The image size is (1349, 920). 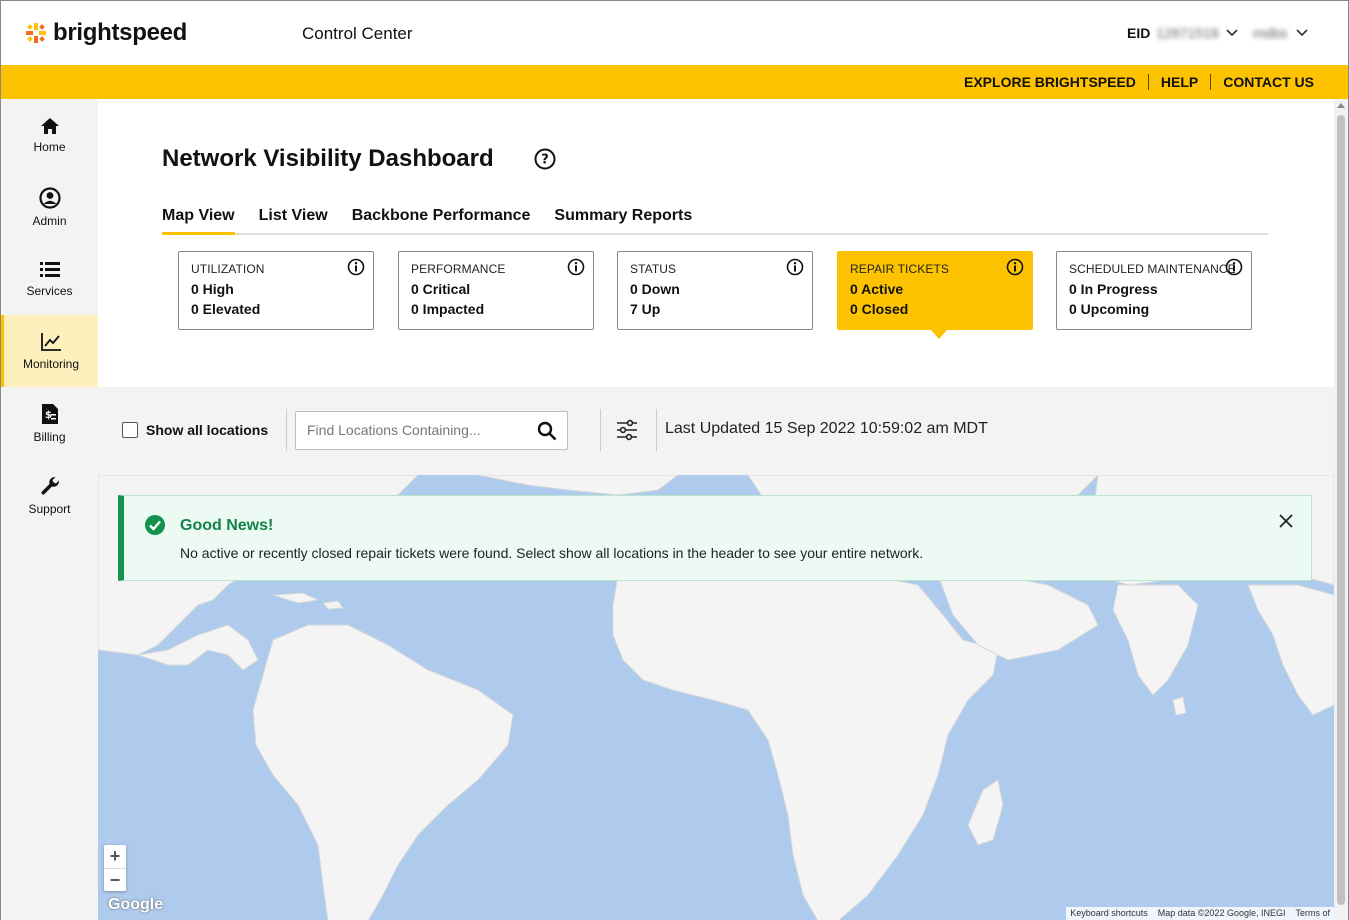 What do you see at coordinates (547, 431) in the screenshot?
I see `search-icon` at bounding box center [547, 431].